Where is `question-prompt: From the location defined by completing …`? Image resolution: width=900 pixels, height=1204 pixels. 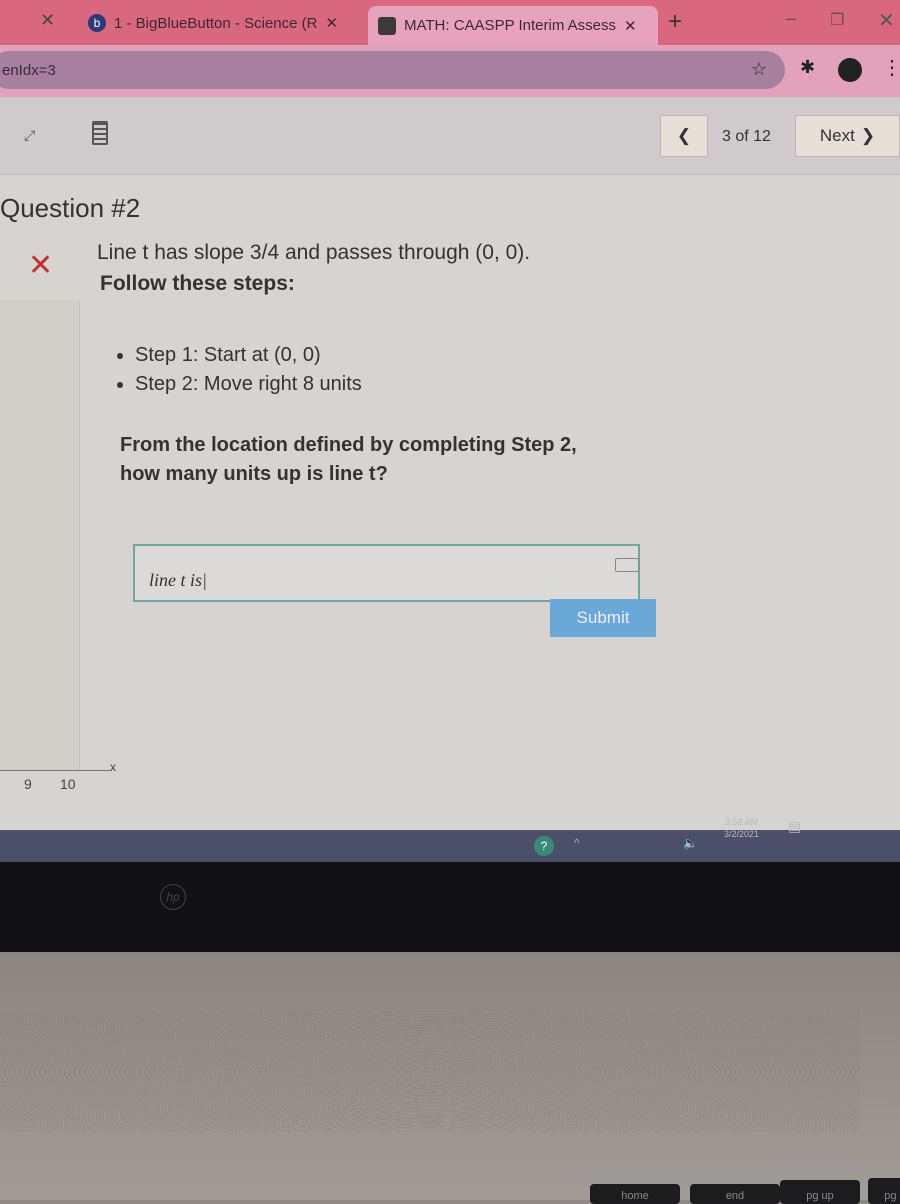
question-prompt: From the location defined by completing … is located at coordinates (348, 460).